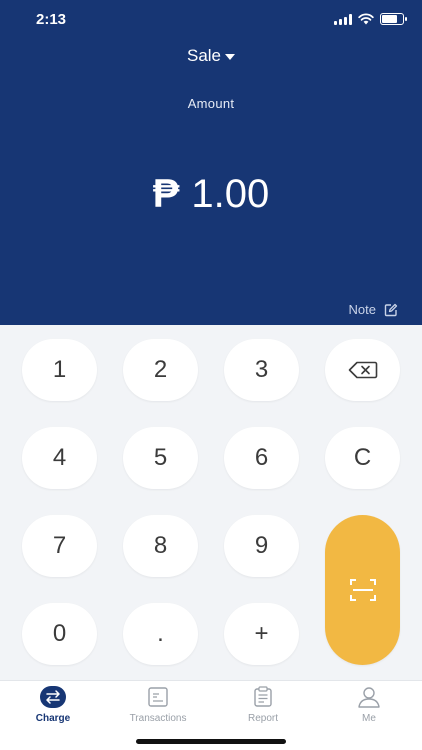 This screenshot has width=422, height=750. What do you see at coordinates (59, 634) in the screenshot?
I see `key-0: 0` at bounding box center [59, 634].